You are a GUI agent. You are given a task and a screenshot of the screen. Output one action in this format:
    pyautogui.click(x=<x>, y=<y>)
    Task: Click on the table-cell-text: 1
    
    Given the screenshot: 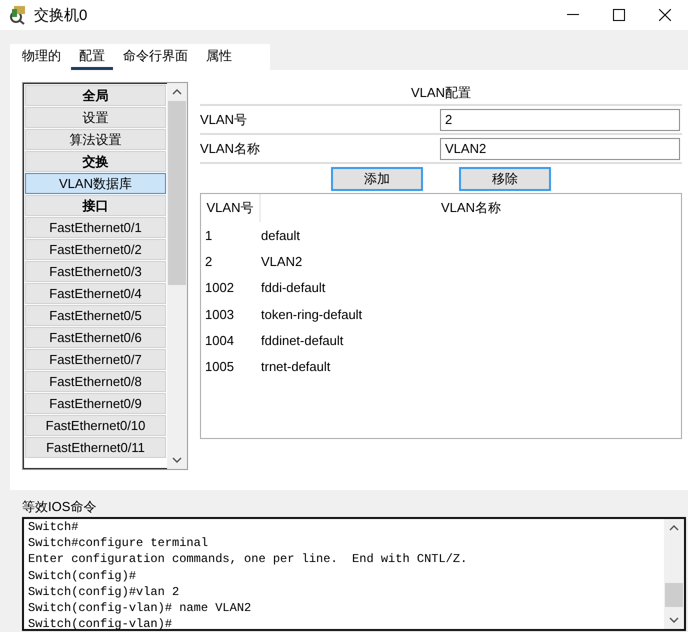 What is the action you would take?
    pyautogui.click(x=209, y=235)
    